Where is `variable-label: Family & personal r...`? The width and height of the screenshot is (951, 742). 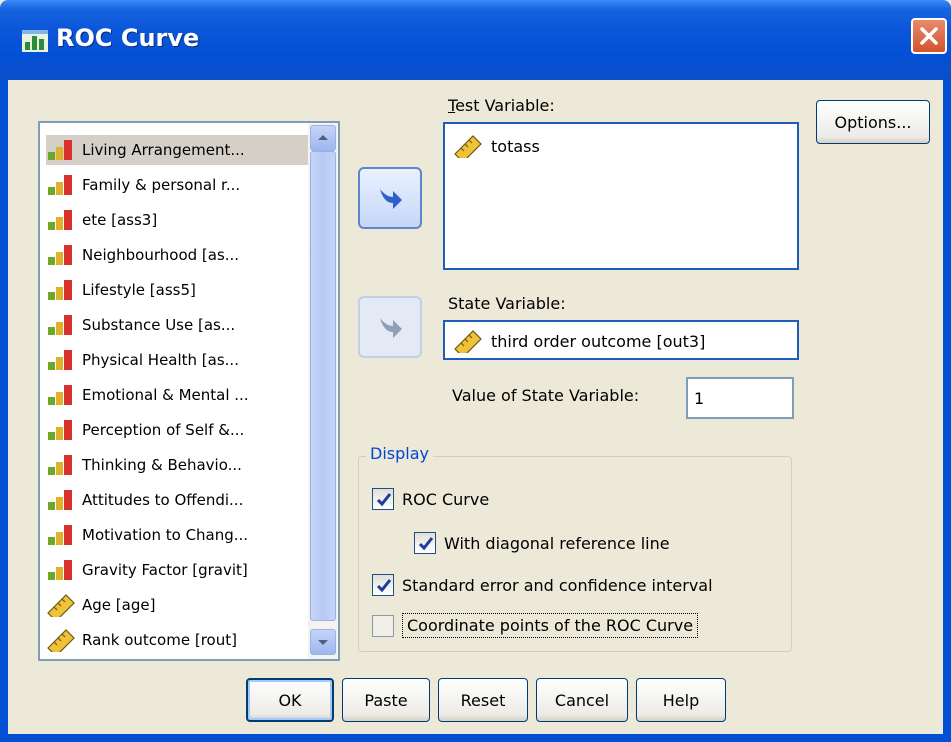 variable-label: Family & personal r... is located at coordinates (161, 185).